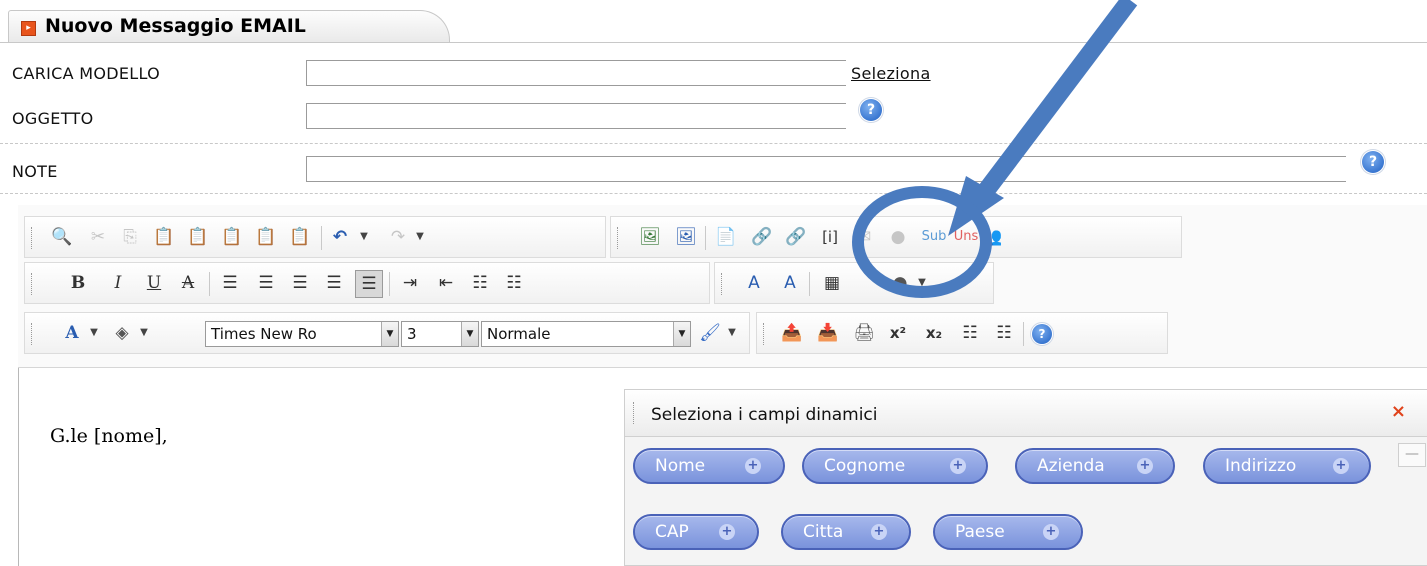 The image size is (1427, 566). What do you see at coordinates (922, 242) in the screenshot?
I see `annotation-circle` at bounding box center [922, 242].